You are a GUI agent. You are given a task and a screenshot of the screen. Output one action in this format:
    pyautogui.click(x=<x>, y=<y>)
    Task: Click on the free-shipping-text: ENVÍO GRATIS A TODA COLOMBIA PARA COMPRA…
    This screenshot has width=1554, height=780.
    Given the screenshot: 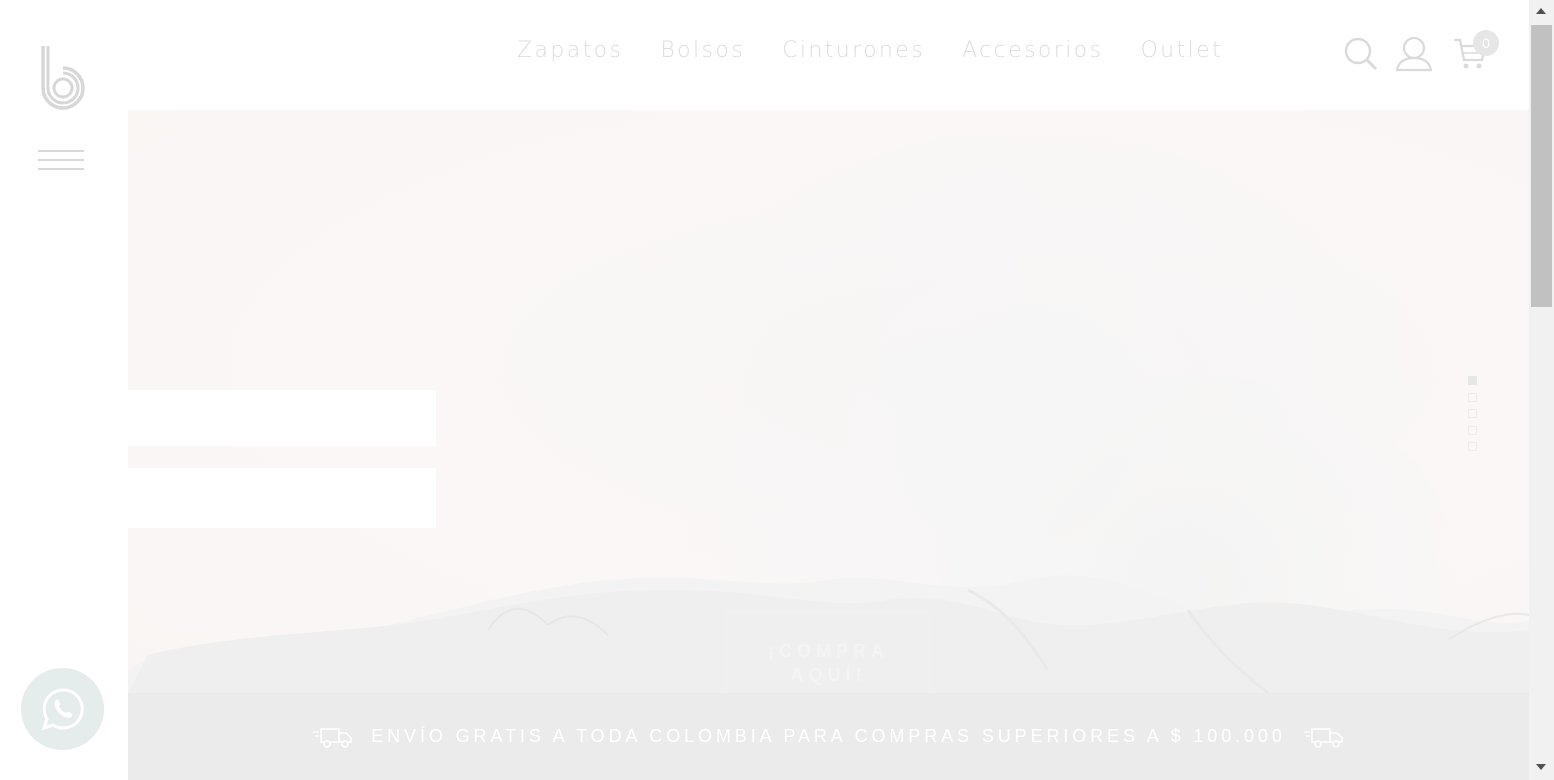 What is the action you would take?
    pyautogui.click(x=828, y=736)
    